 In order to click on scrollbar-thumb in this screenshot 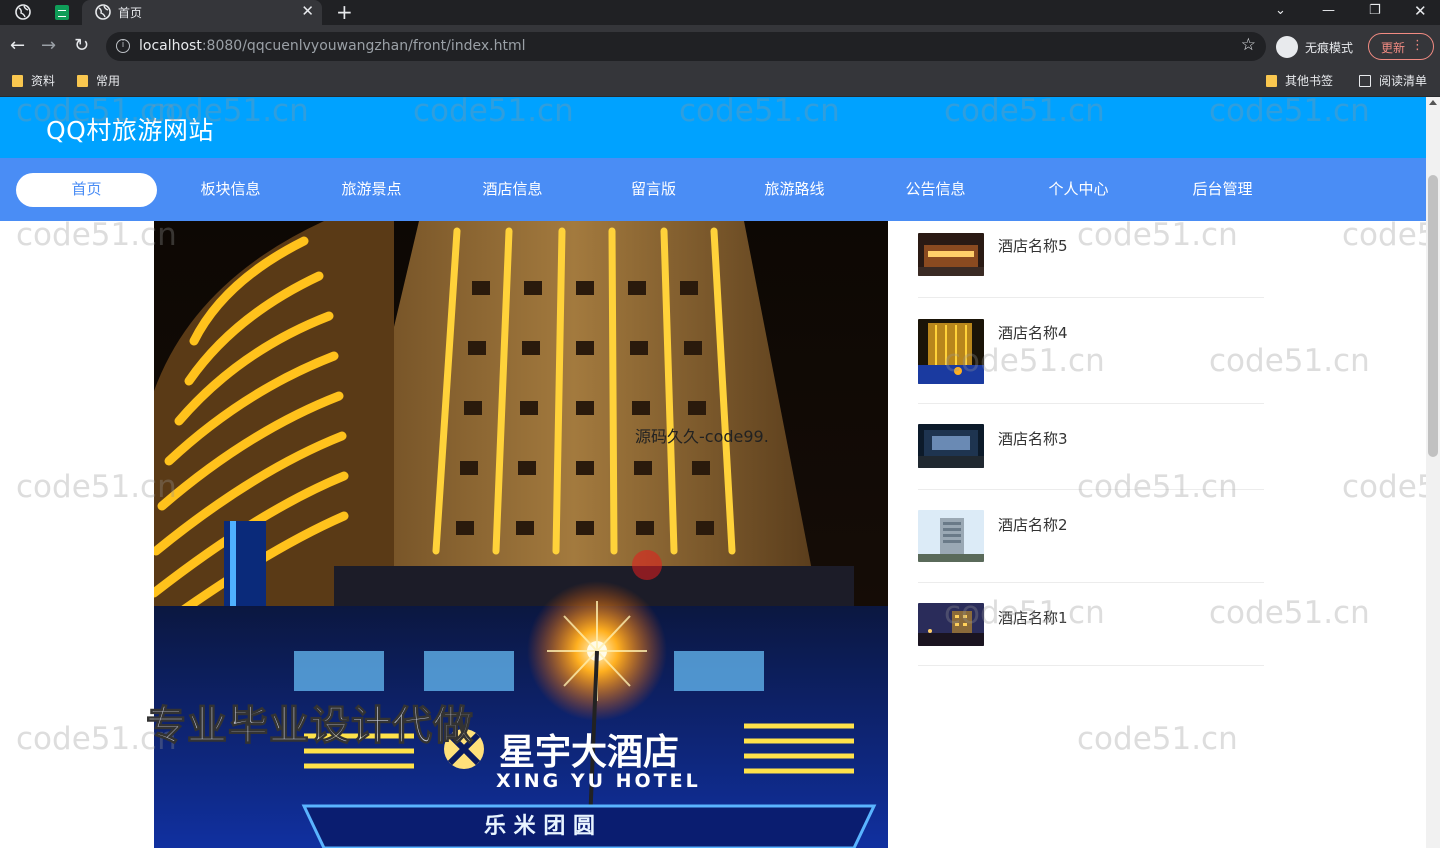, I will do `click(1433, 316)`.